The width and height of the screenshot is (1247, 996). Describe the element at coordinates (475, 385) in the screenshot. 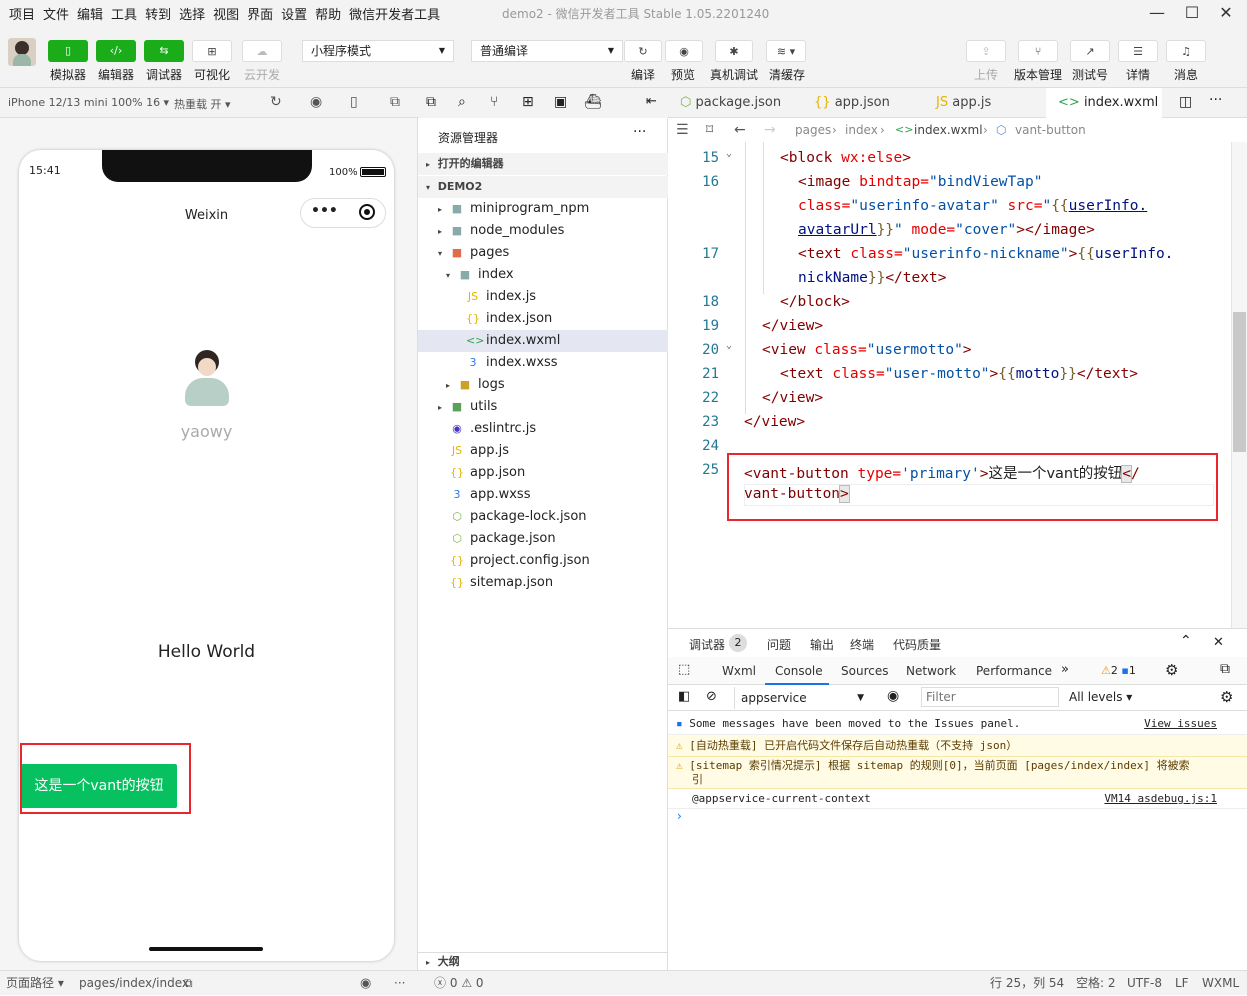

I see `tree-item-logs: ▸ ■ logs` at that location.